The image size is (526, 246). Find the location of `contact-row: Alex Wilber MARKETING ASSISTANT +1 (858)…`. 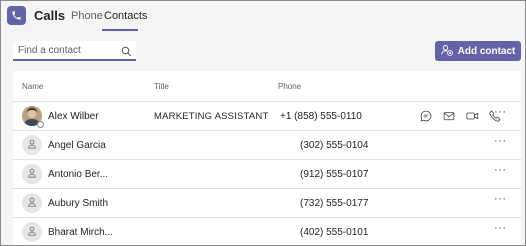

contact-row: Alex Wilber MARKETING ASSISTANT +1 (858)… is located at coordinates (267, 116).